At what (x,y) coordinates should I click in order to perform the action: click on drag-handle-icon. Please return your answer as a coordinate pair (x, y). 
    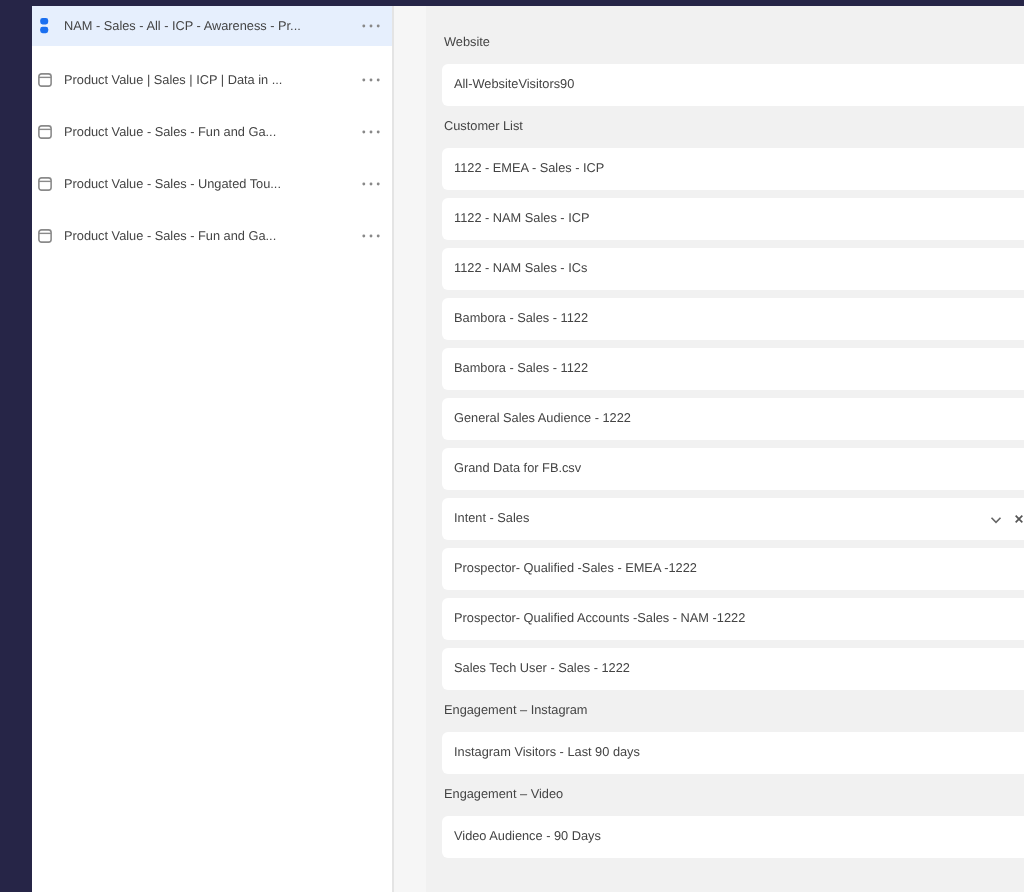
    Looking at the image, I should click on (45, 26).